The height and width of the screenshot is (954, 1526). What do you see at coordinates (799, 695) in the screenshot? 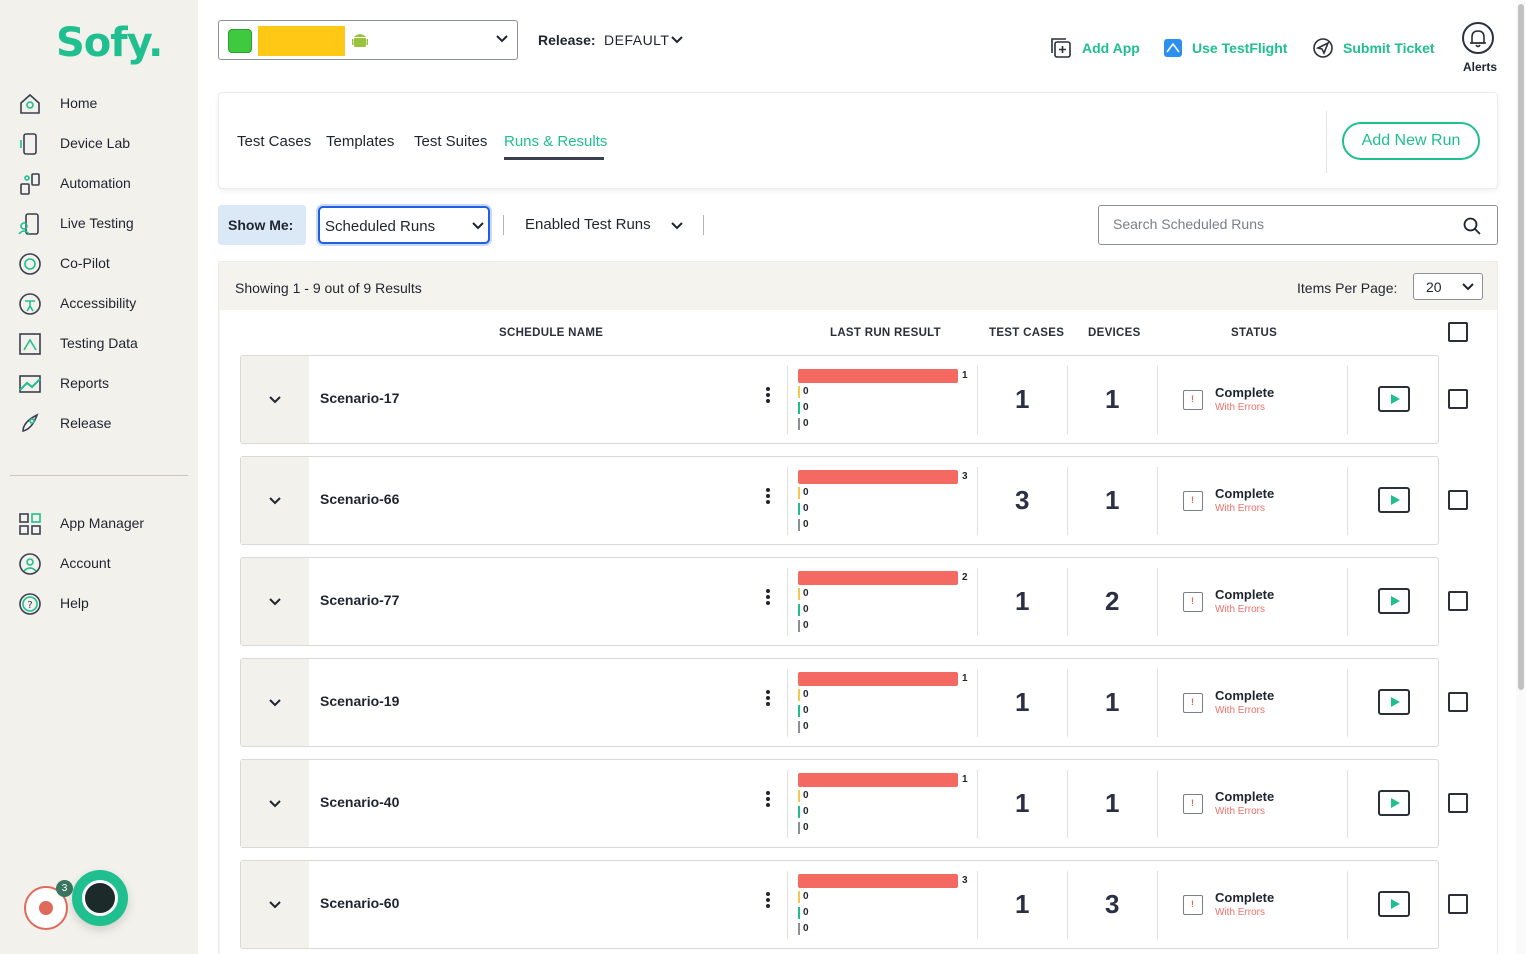
I see `result-tick-yellow` at bounding box center [799, 695].